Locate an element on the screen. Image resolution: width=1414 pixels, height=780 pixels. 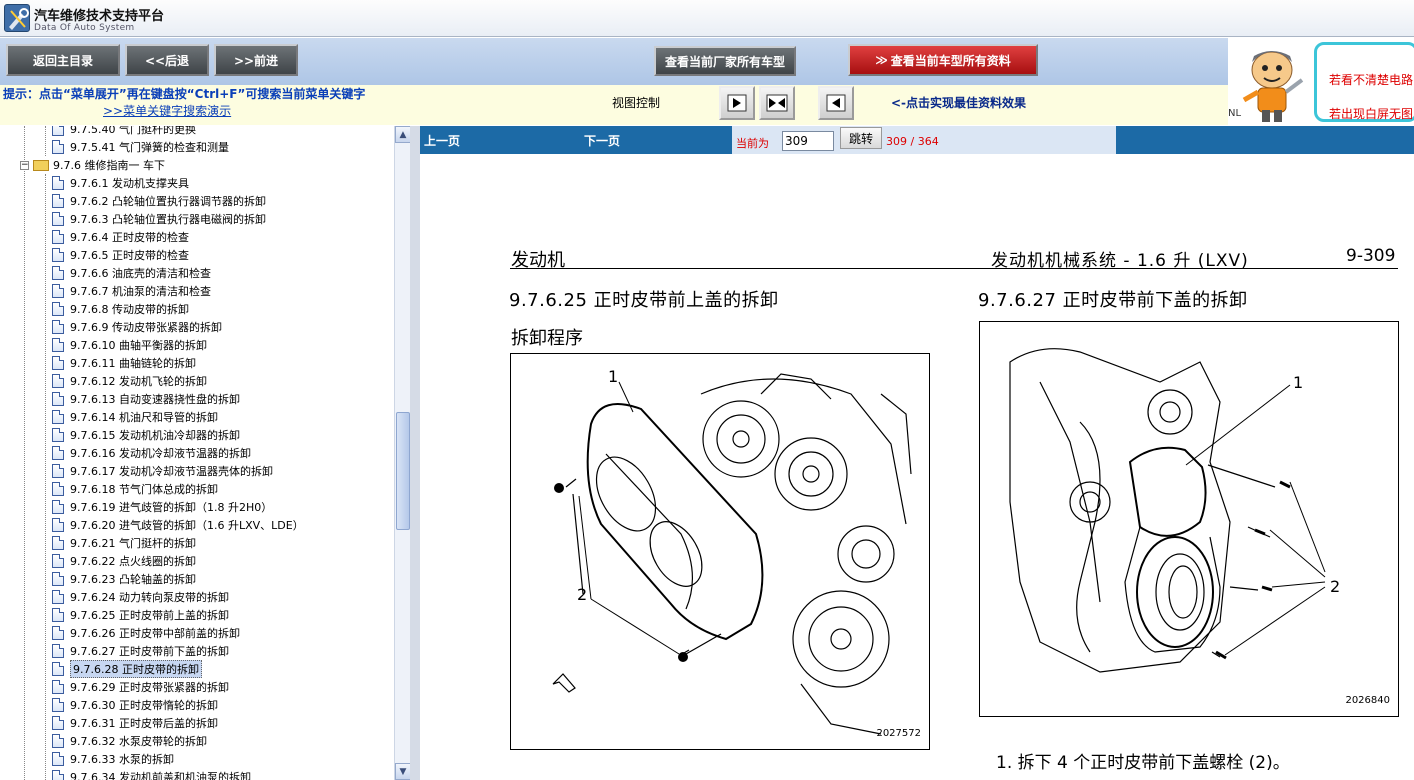
tree-item: 9.7.6.30 正时皮带惰轮的拆卸 is located at coordinates (135, 705).